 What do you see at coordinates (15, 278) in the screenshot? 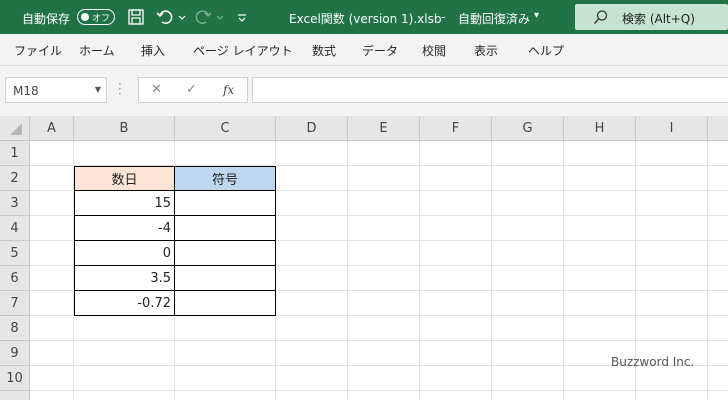
I see `row-header-6: 6` at bounding box center [15, 278].